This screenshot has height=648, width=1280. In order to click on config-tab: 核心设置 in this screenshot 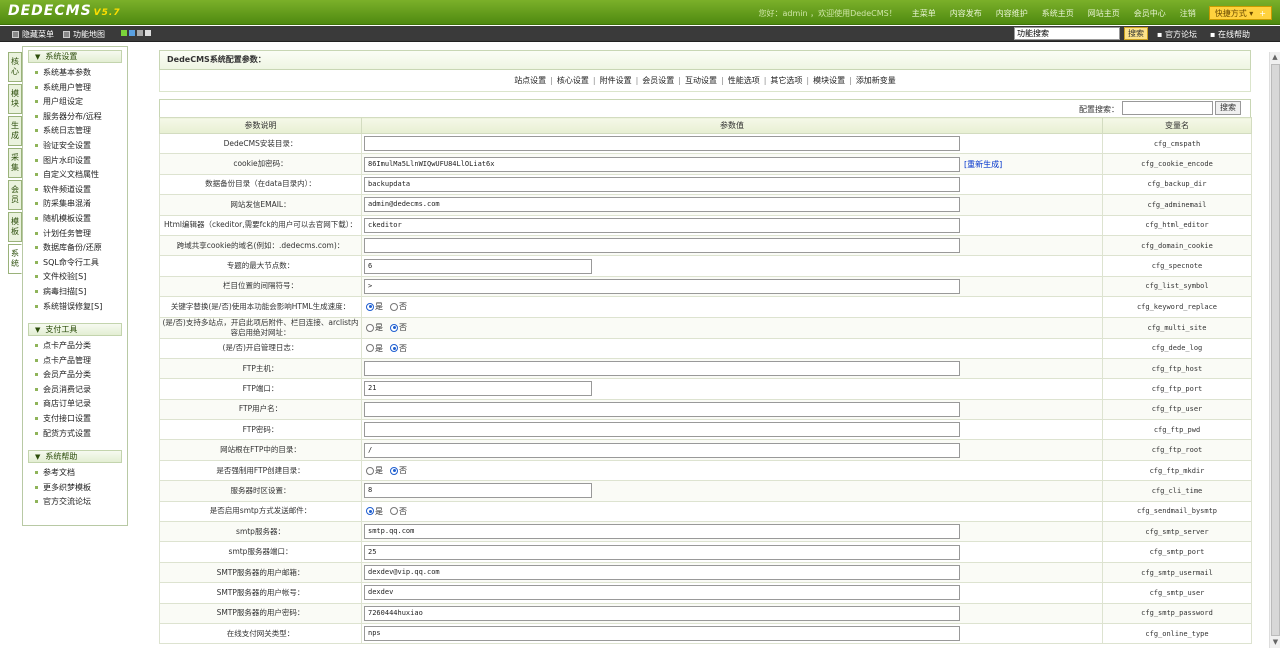, I will do `click(573, 80)`.